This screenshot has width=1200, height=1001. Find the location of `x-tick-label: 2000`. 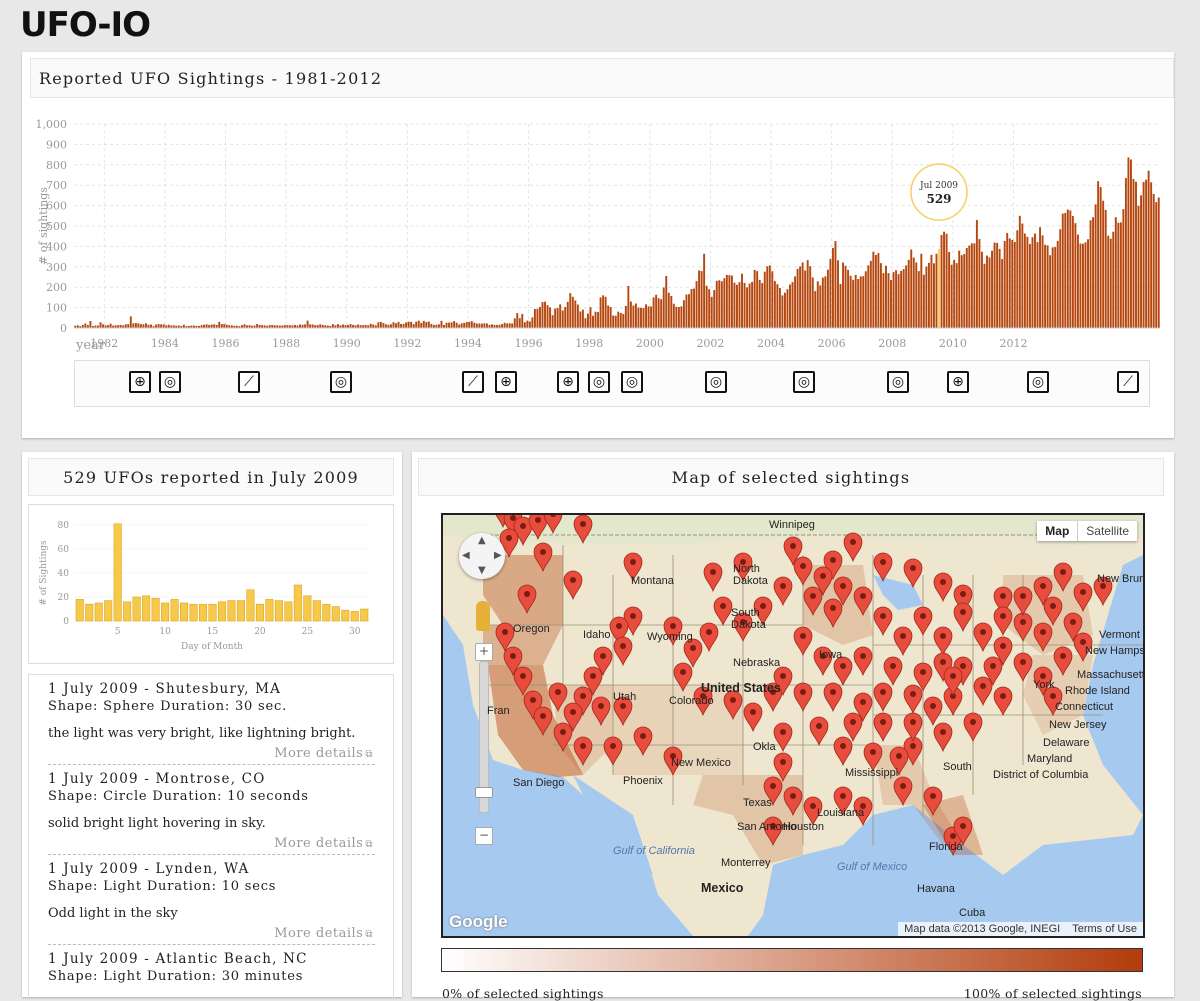

x-tick-label: 2000 is located at coordinates (650, 343).